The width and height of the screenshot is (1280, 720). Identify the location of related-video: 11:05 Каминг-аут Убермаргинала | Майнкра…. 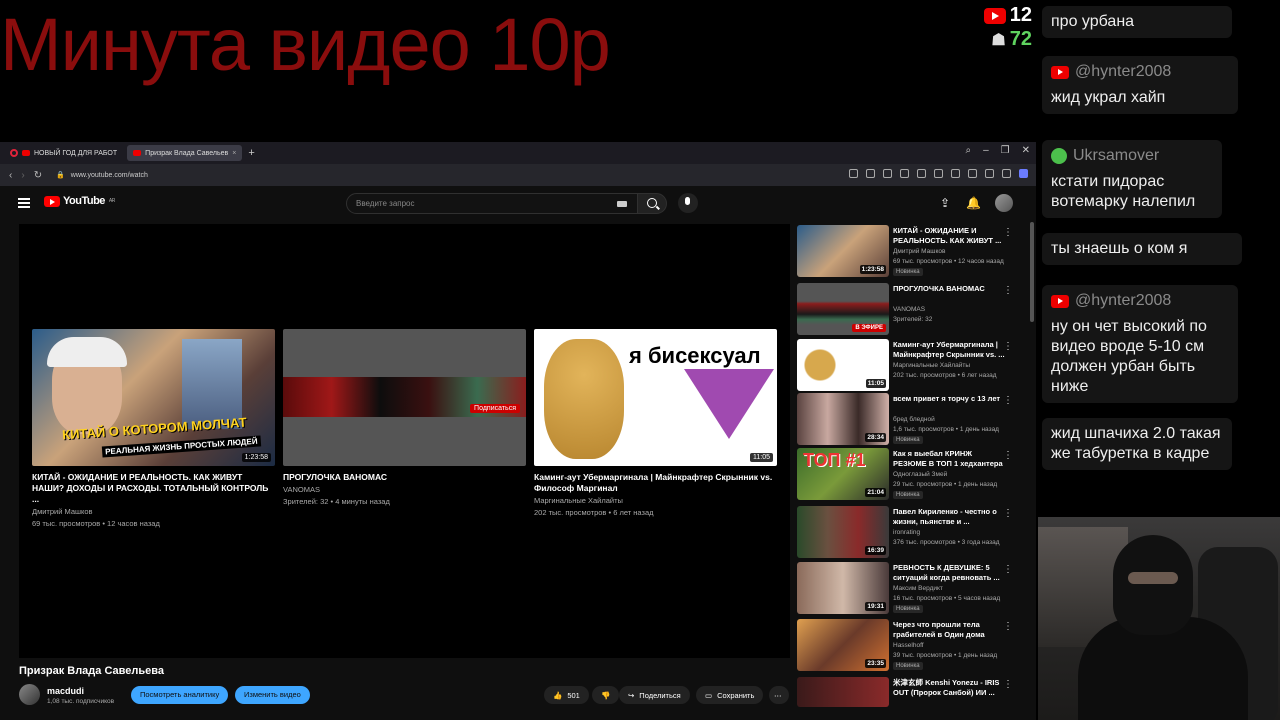
(913, 365).